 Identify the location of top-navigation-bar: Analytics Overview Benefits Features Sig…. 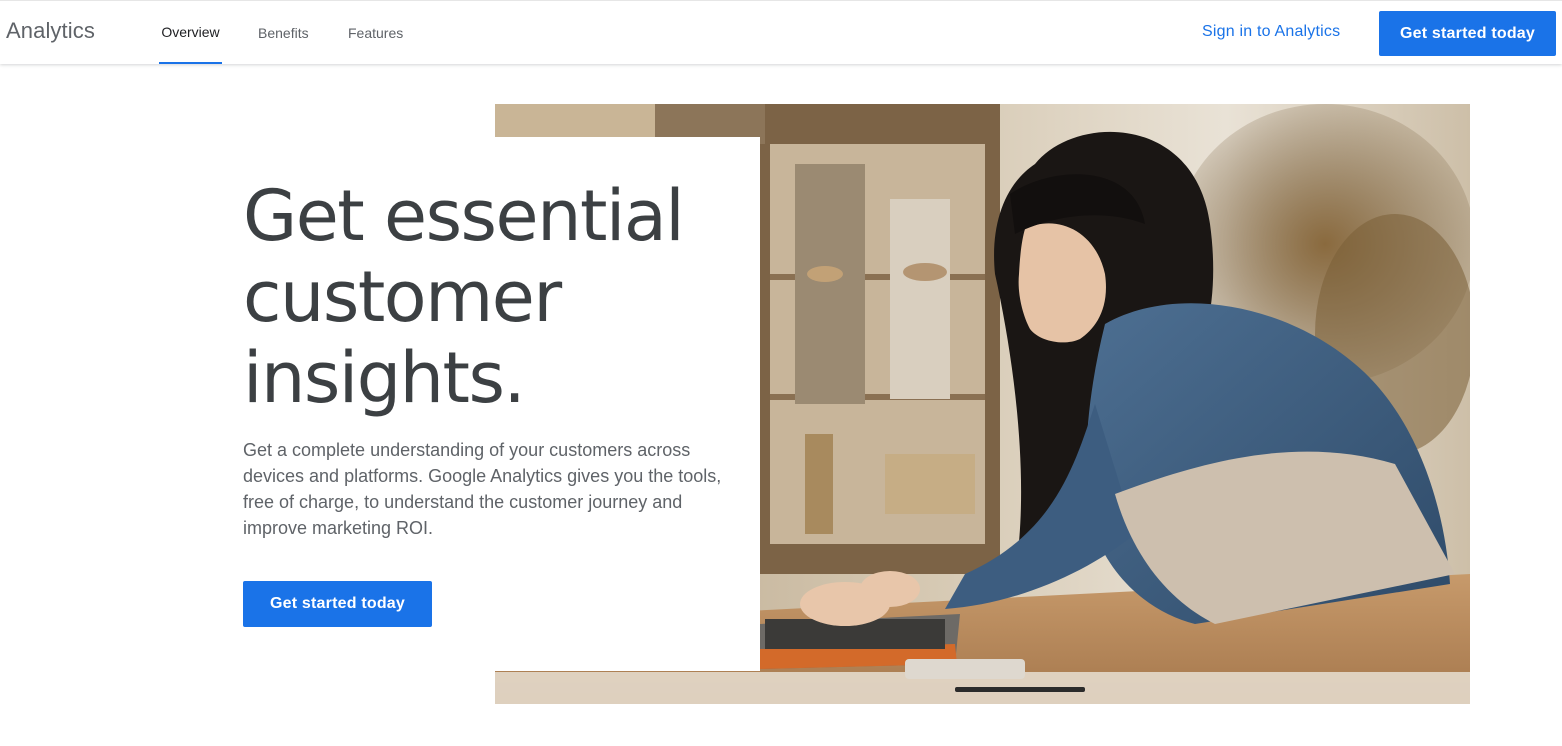
(781, 32).